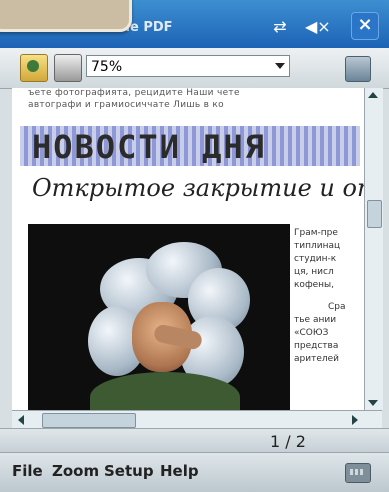 The height and width of the screenshot is (492, 389). What do you see at coordinates (288, 441) in the screenshot?
I see `page-indicator: 1 / 2` at bounding box center [288, 441].